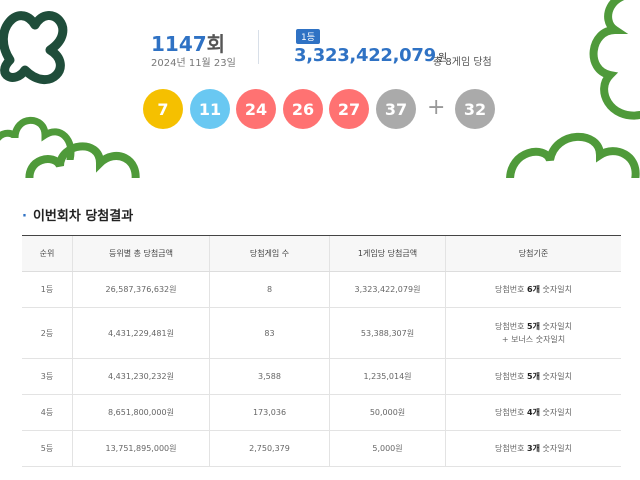 The image size is (640, 480). Describe the element at coordinates (387, 333) in the screenshot. I see `per-game-cell: 53,388,307원` at that location.